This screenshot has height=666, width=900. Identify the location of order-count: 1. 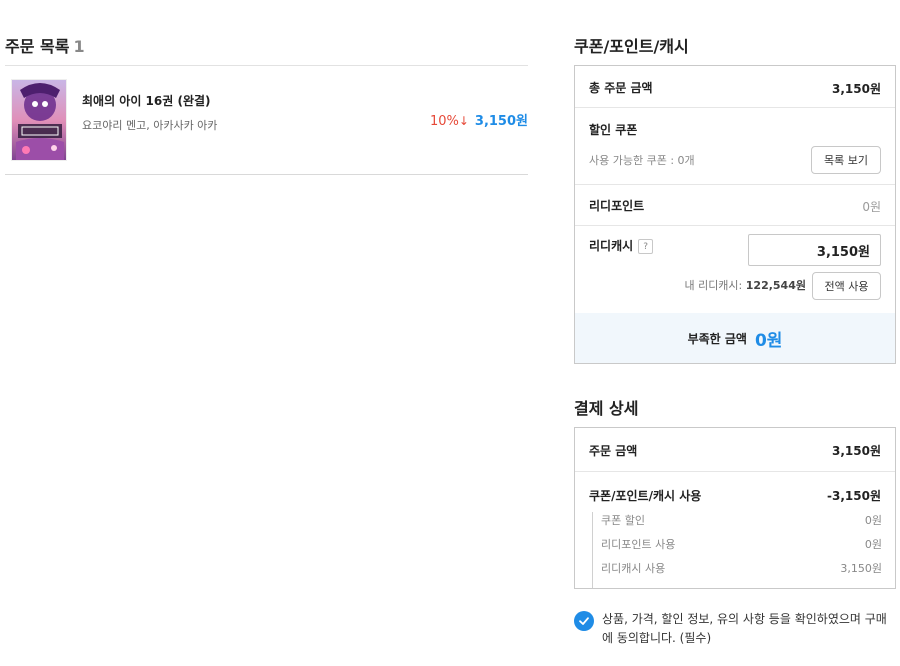
(79, 46).